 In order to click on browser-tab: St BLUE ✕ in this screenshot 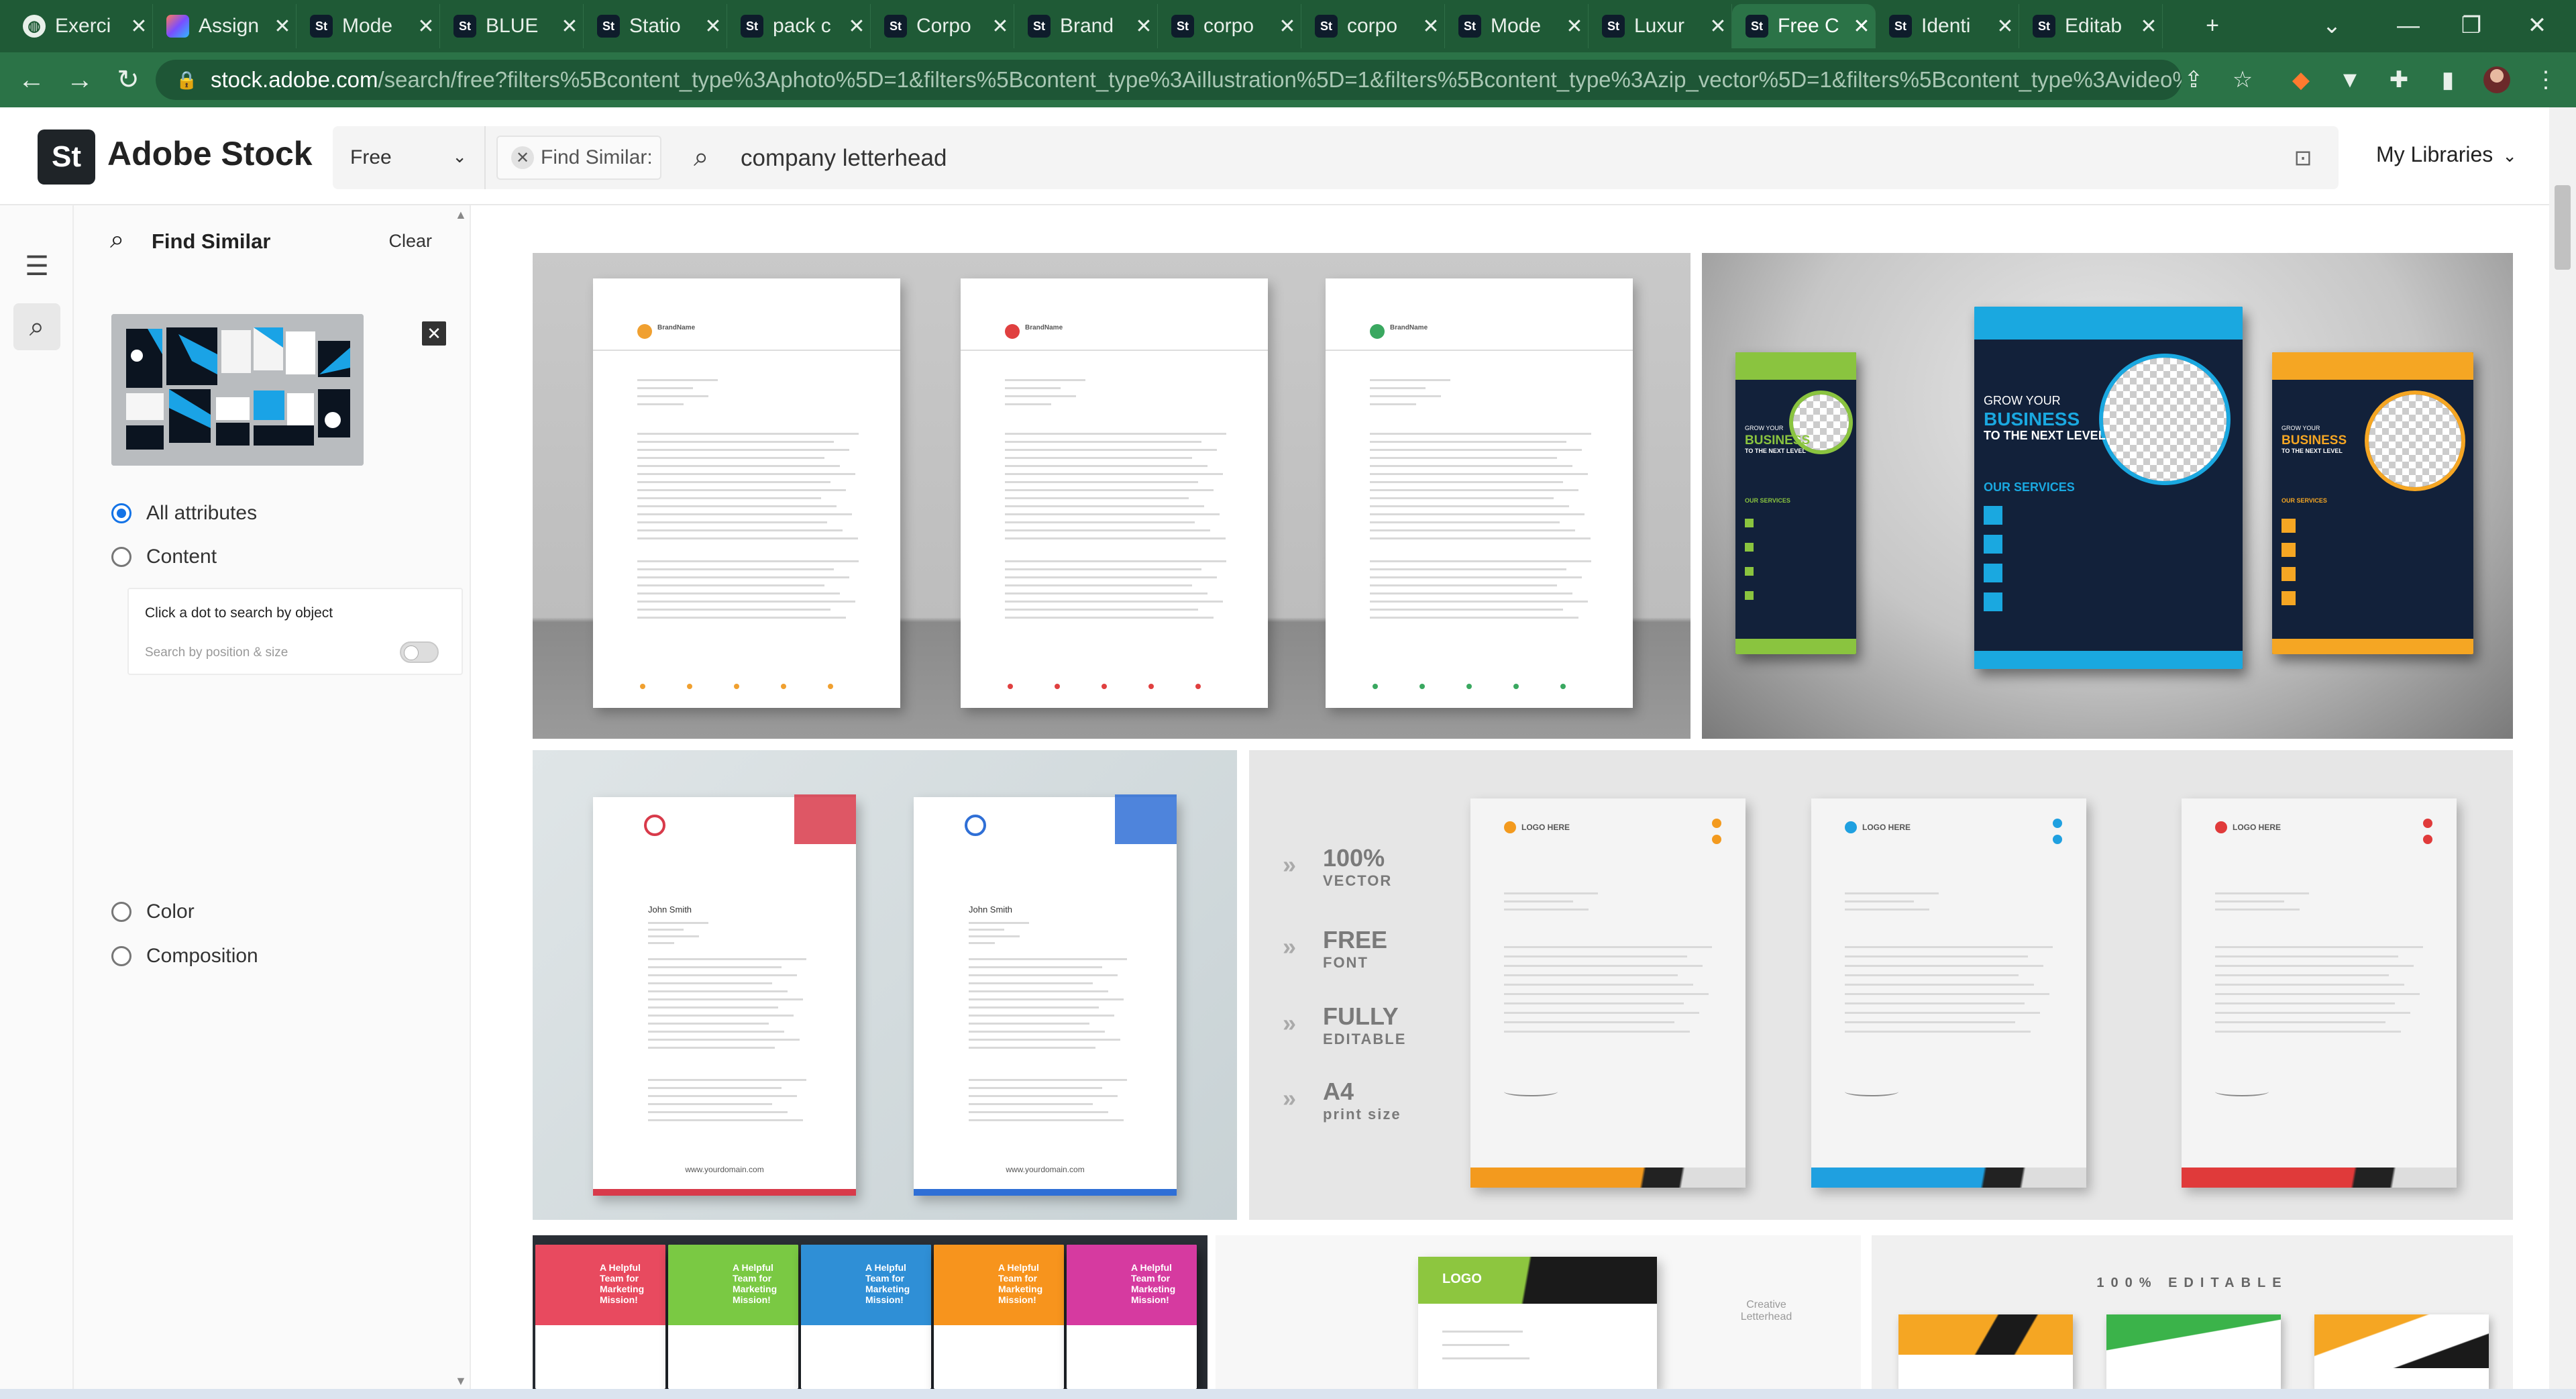, I will do `click(512, 26)`.